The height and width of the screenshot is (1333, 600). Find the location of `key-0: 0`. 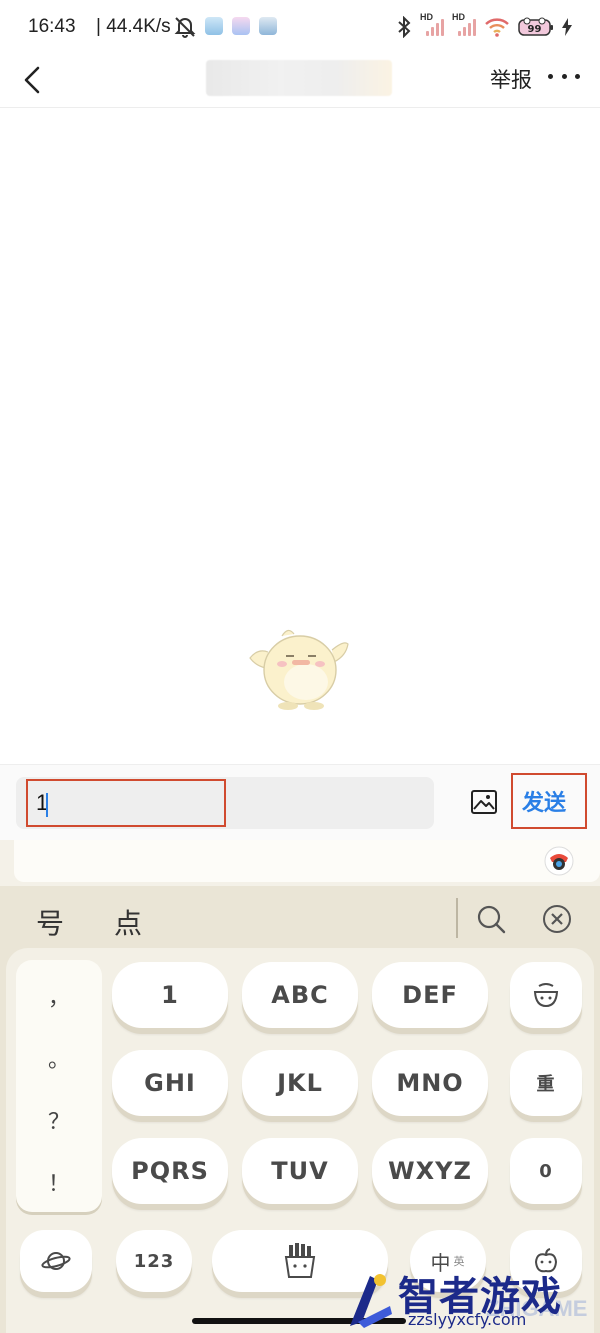

key-0: 0 is located at coordinates (546, 1171).